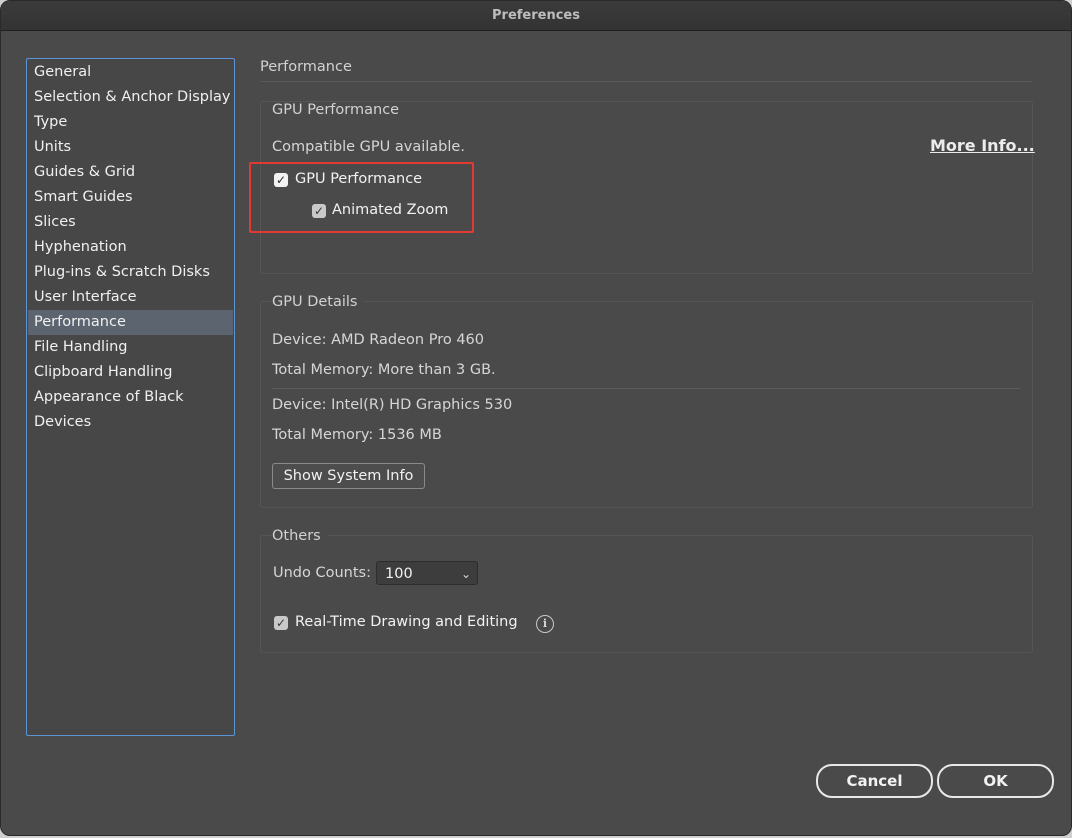  I want to click on realtime-drawing-label: Real-Time Drawing and Editing, so click(406, 622).